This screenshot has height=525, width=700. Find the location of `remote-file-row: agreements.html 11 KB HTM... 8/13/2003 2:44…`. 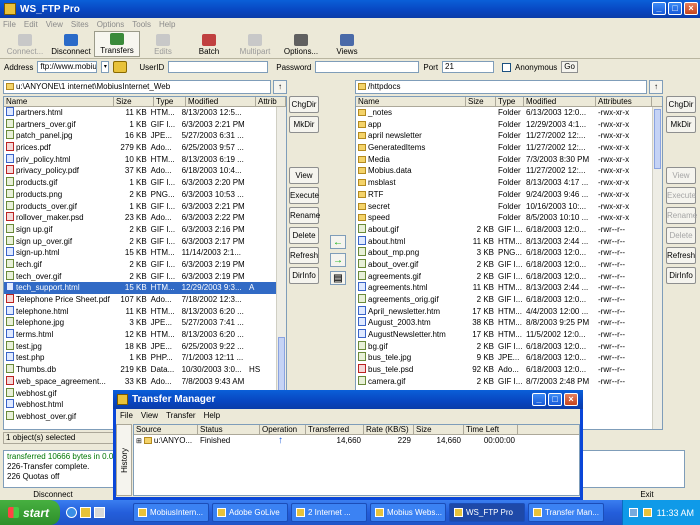

remote-file-row: agreements.html 11 KB HTM... 8/13/2003 2:44… is located at coordinates (504, 288).